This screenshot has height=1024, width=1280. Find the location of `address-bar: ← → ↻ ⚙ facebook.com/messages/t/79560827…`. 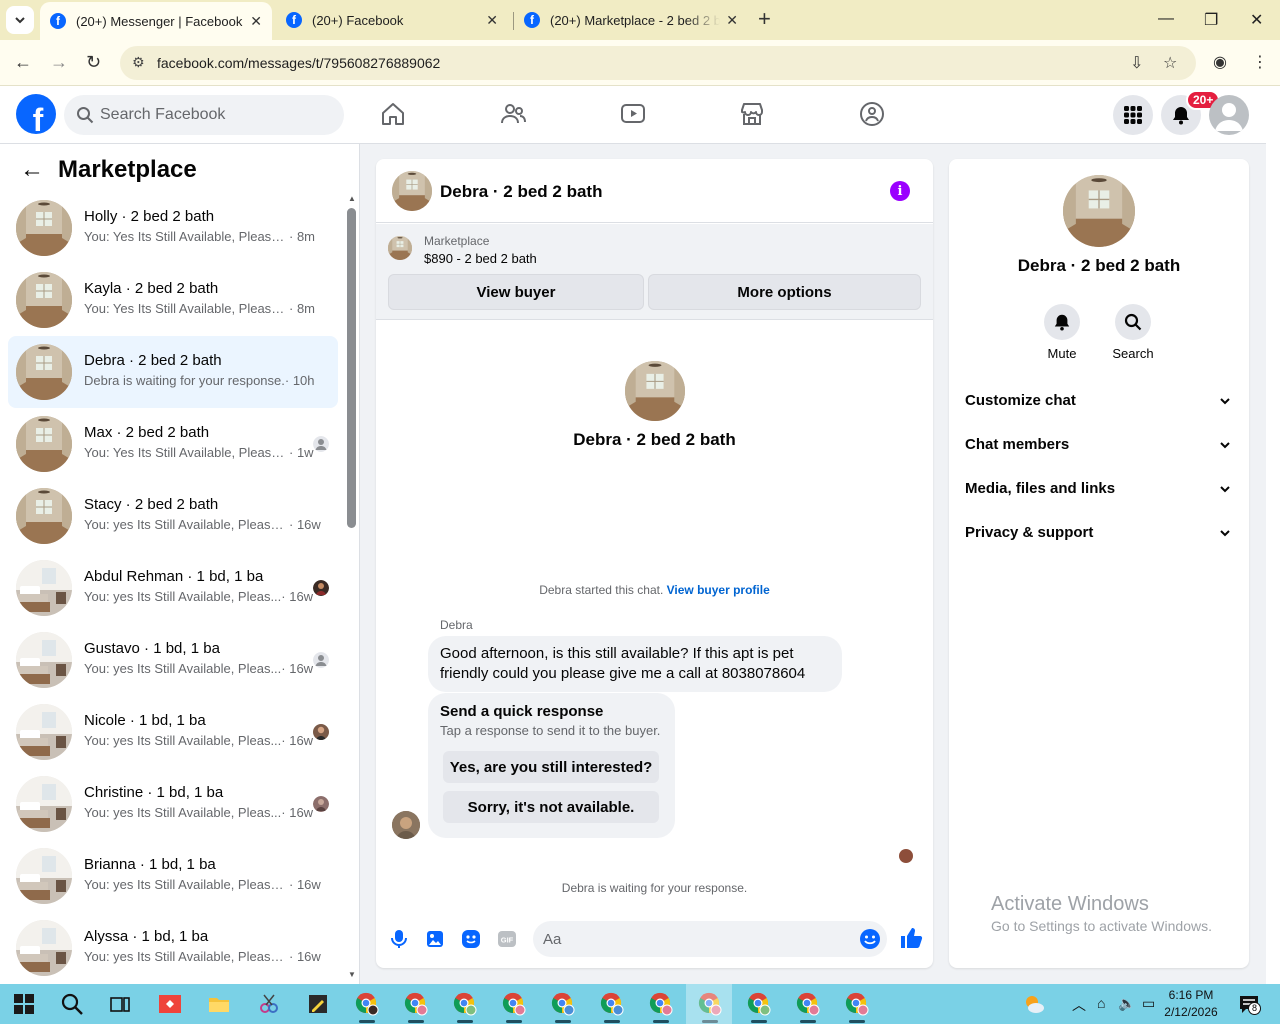

address-bar: ← → ↻ ⚙ facebook.com/messages/t/79560827… is located at coordinates (640, 63).